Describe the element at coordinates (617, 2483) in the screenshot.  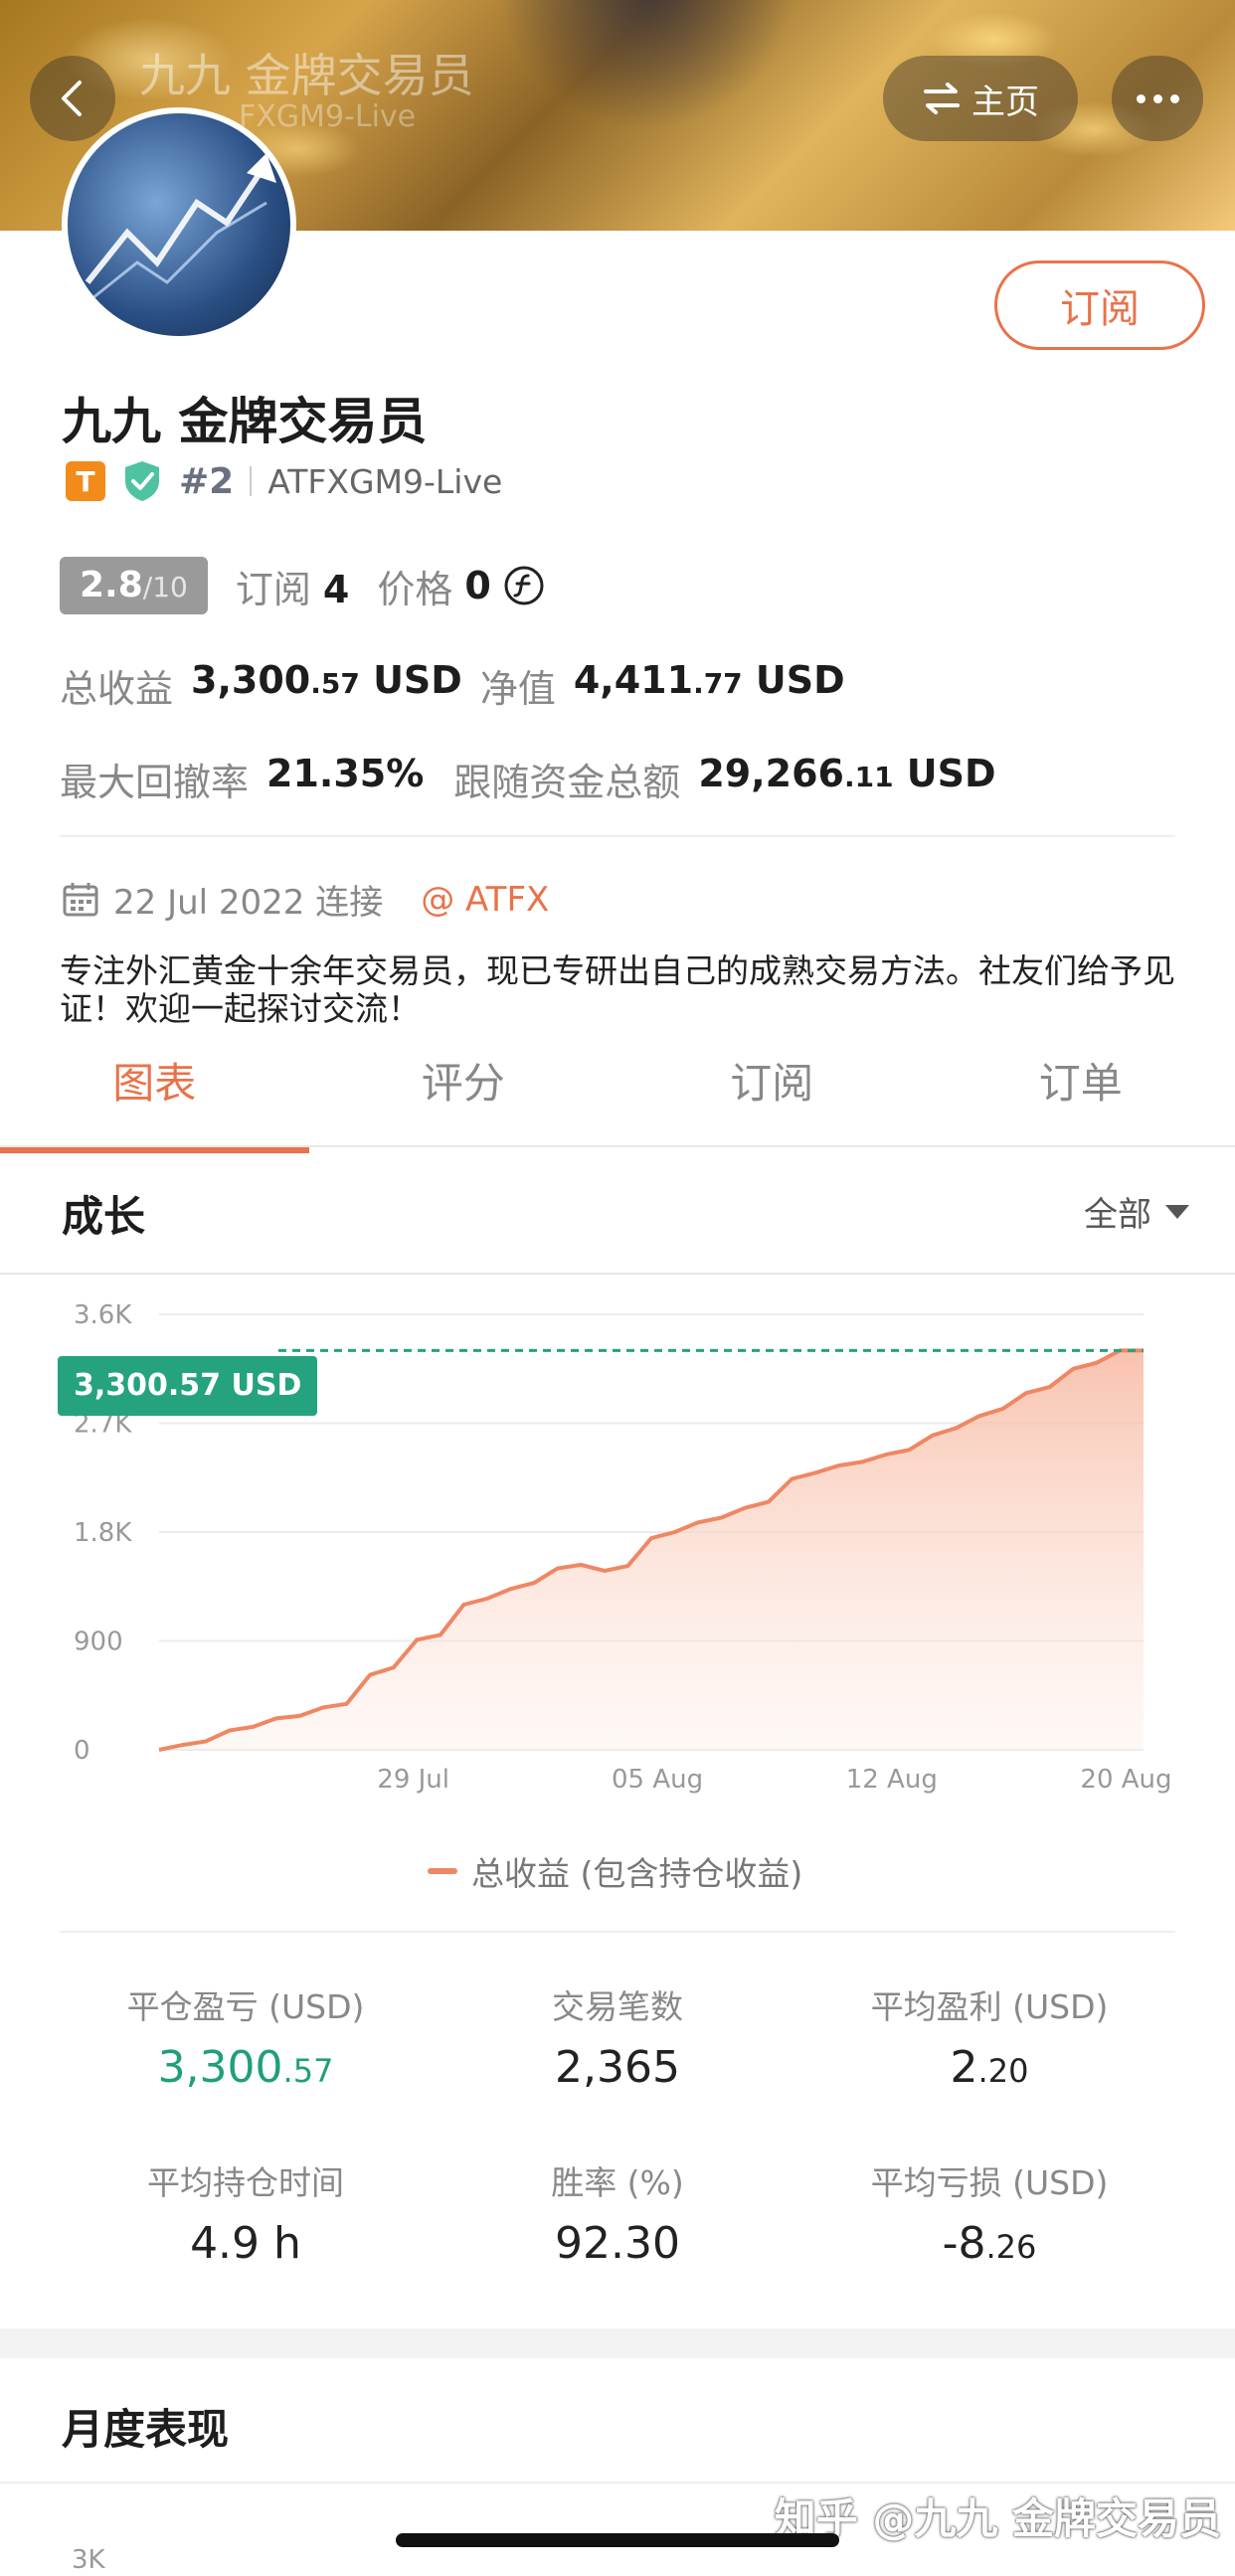
I see `monthly-divider` at that location.